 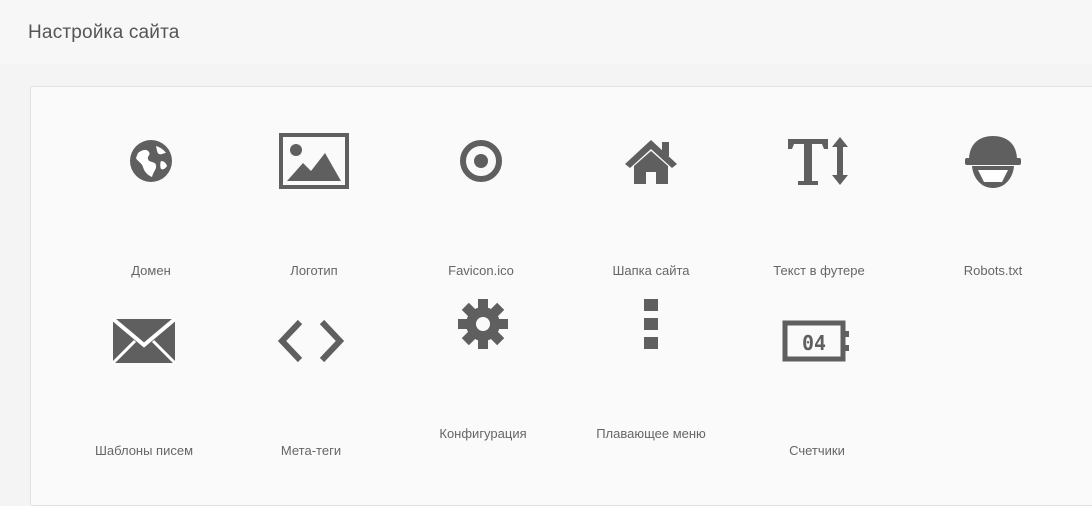 What do you see at coordinates (314, 270) in the screenshot?
I see `tile-label: Логотип` at bounding box center [314, 270].